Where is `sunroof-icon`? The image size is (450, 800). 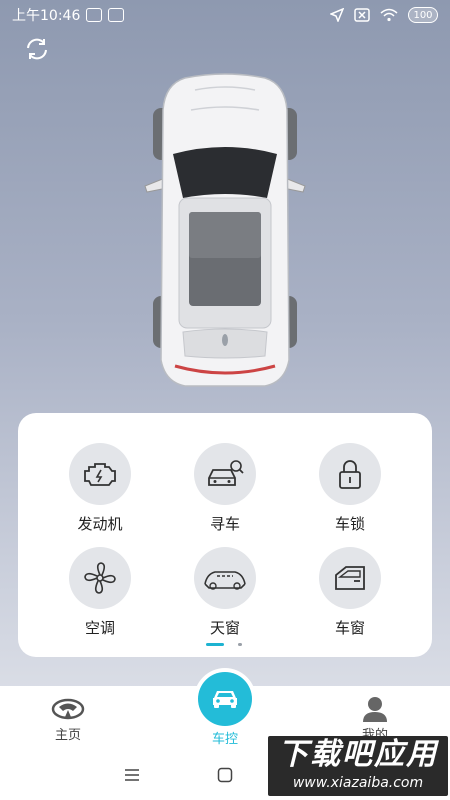
sunroof-icon is located at coordinates (225, 580).